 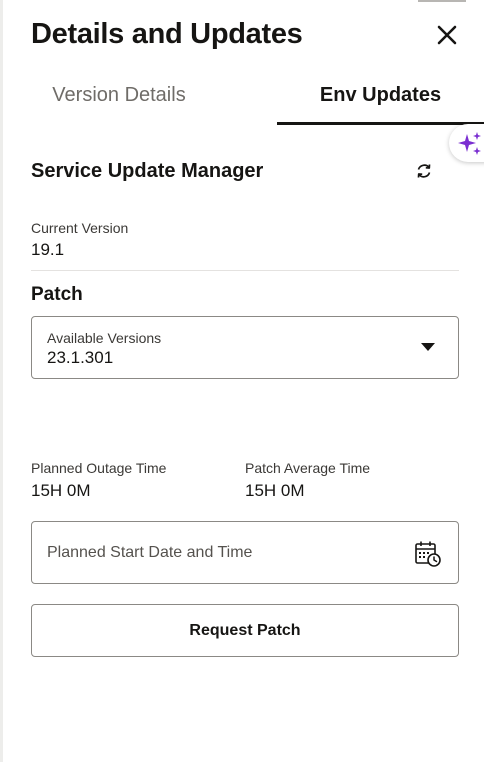 I want to click on panel-left-edge, so click(x=1, y=381).